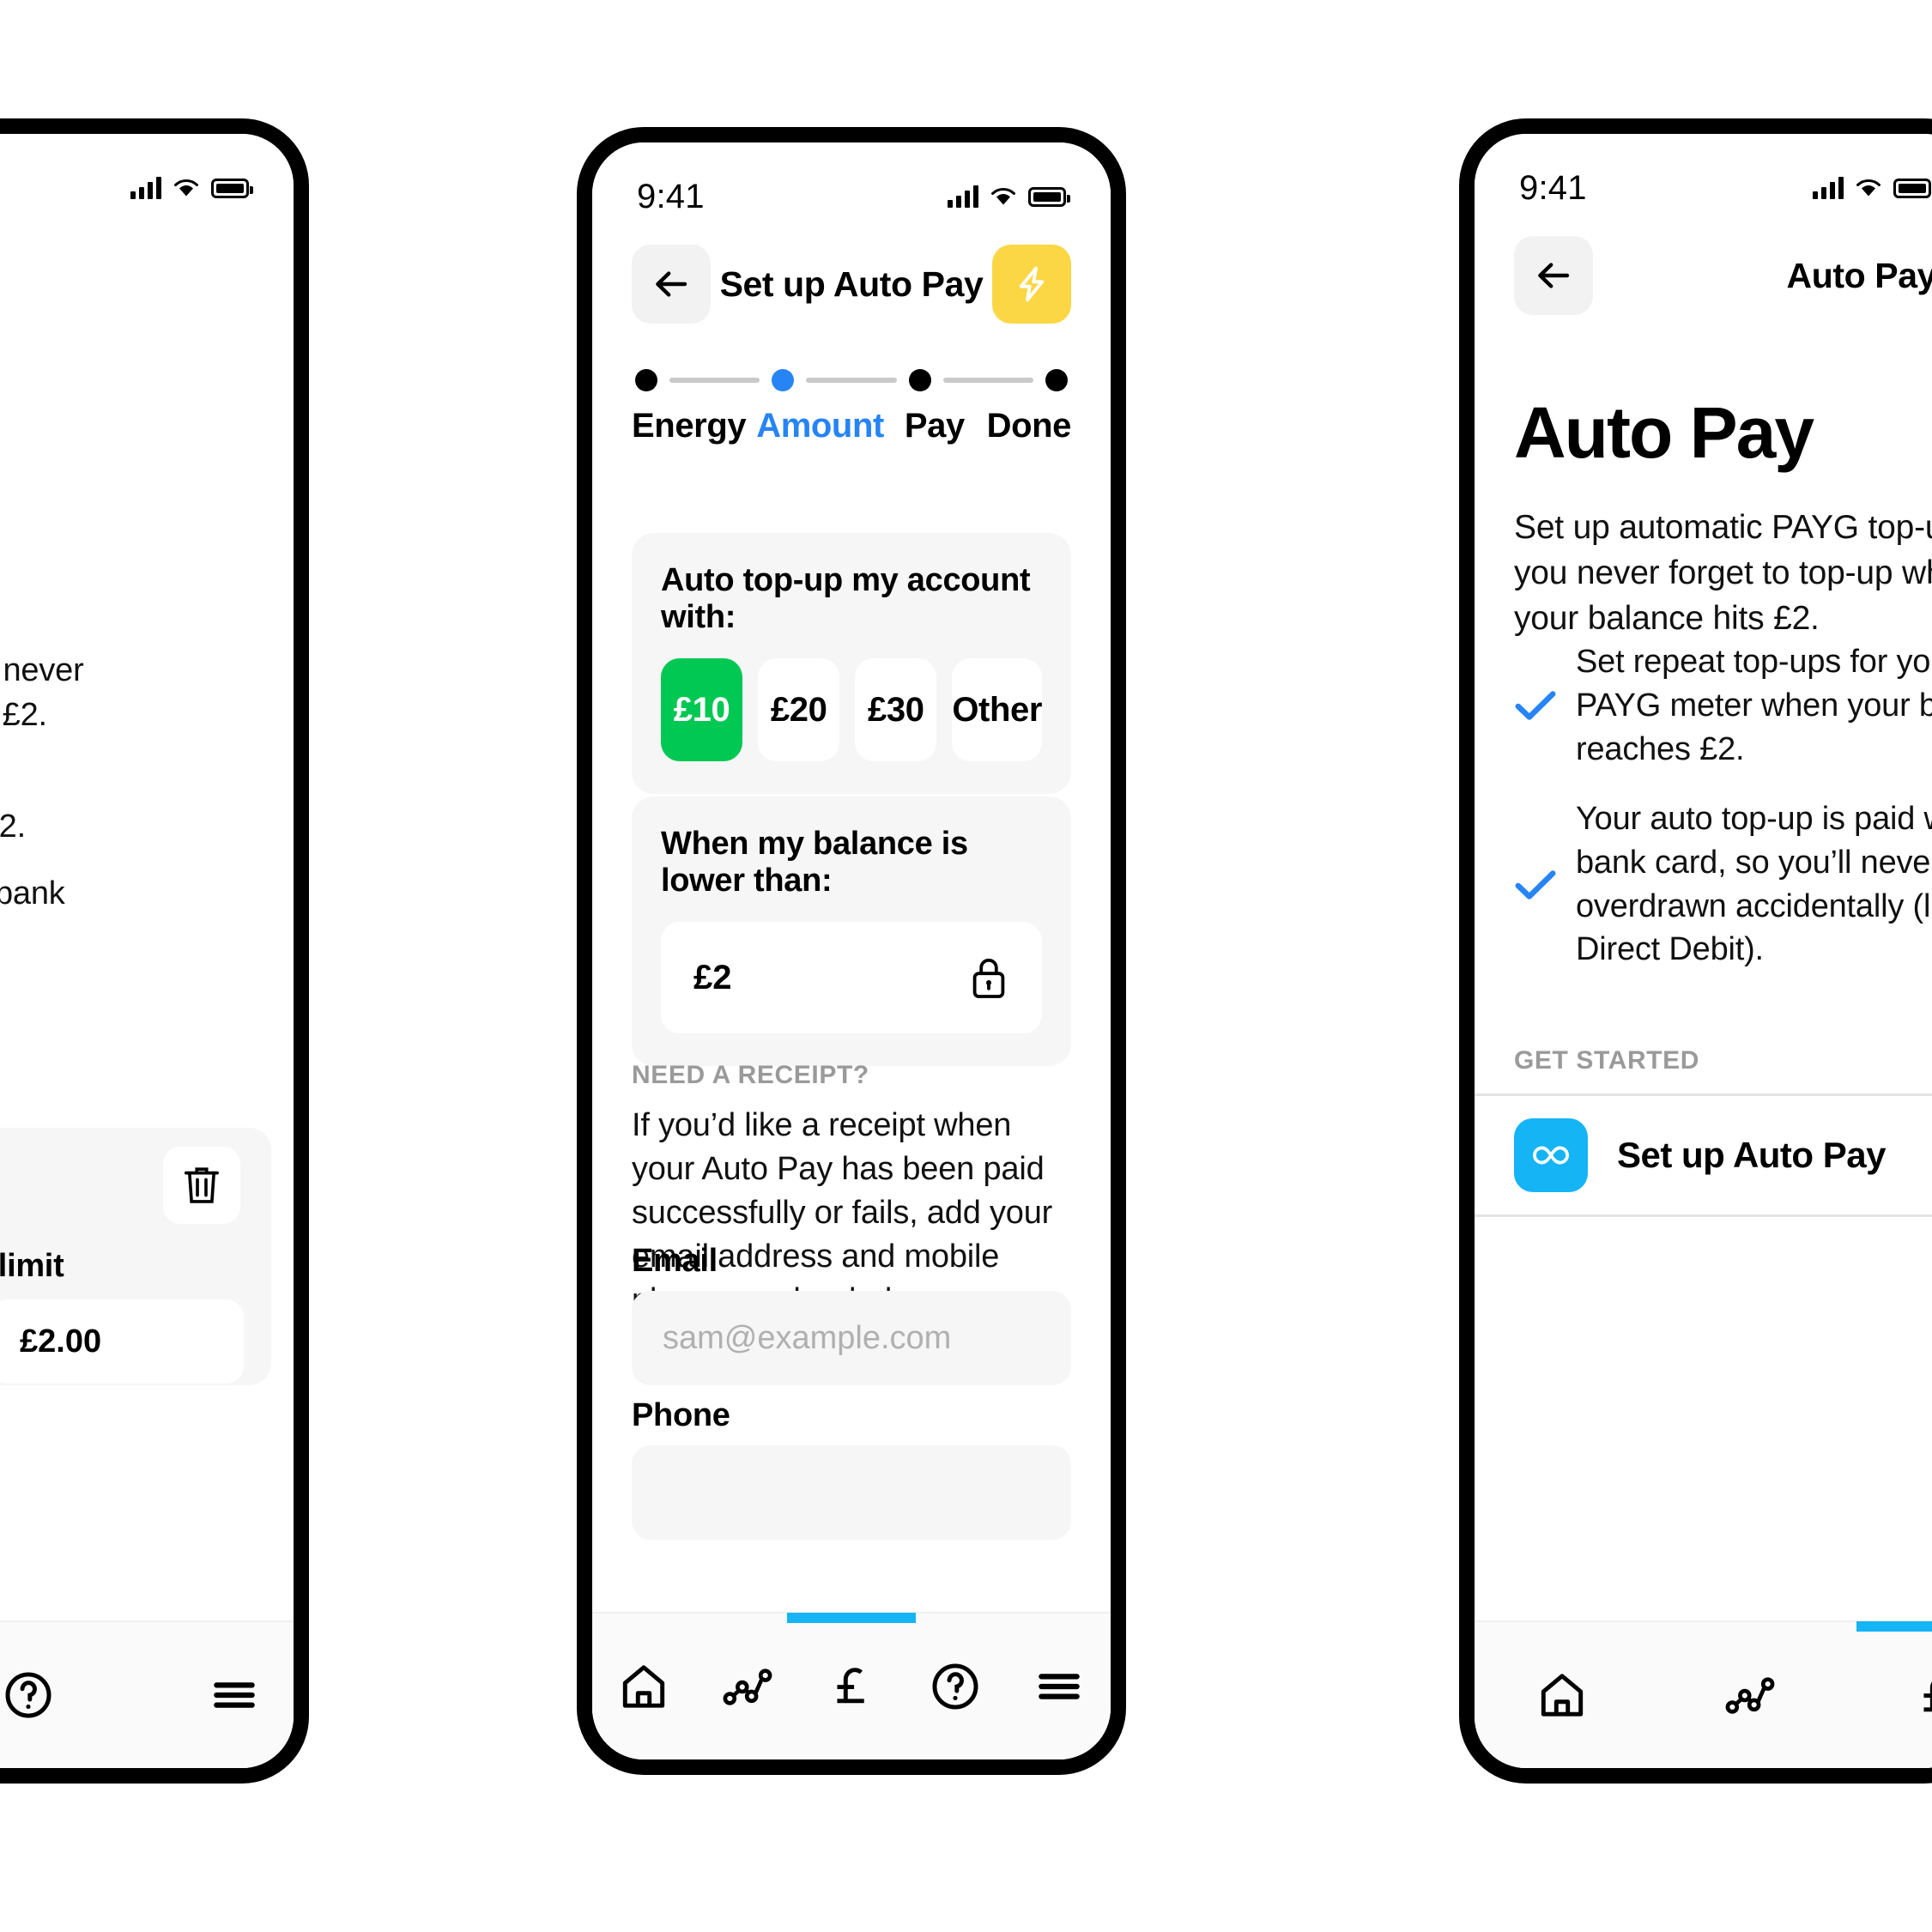 The width and height of the screenshot is (1932, 1932). What do you see at coordinates (147, 1694) in the screenshot?
I see `left-tab-bar` at bounding box center [147, 1694].